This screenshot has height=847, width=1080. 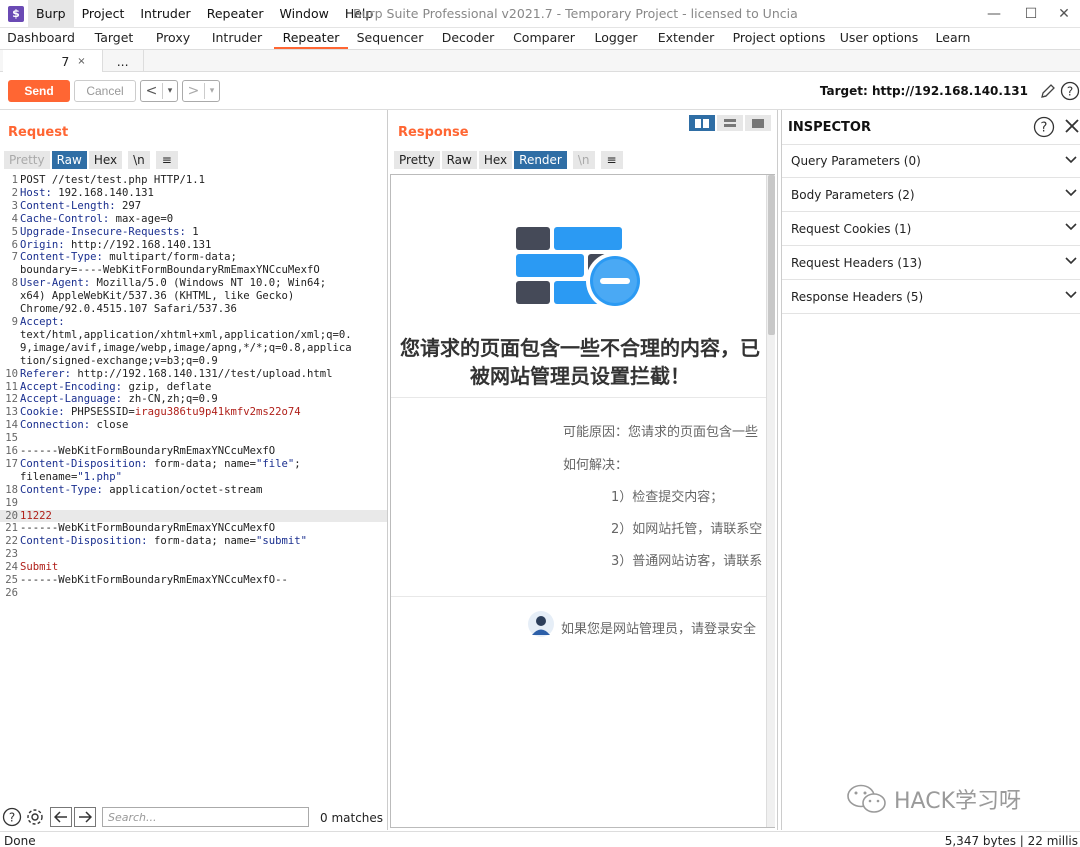 I want to click on header-value: application/octet-stream, so click(x=182, y=489).